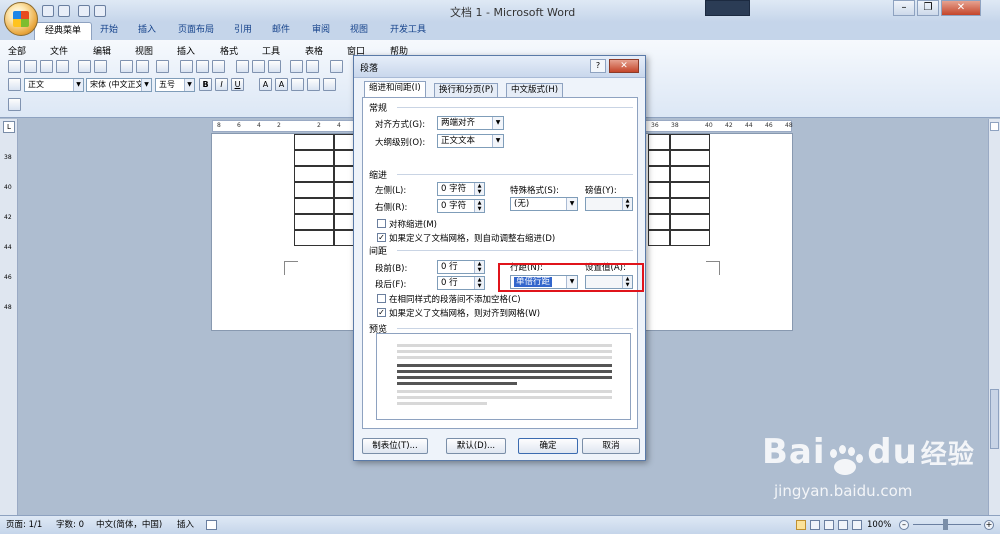  What do you see at coordinates (271, 50) in the screenshot?
I see `menu-tools: 工具` at bounding box center [271, 50].